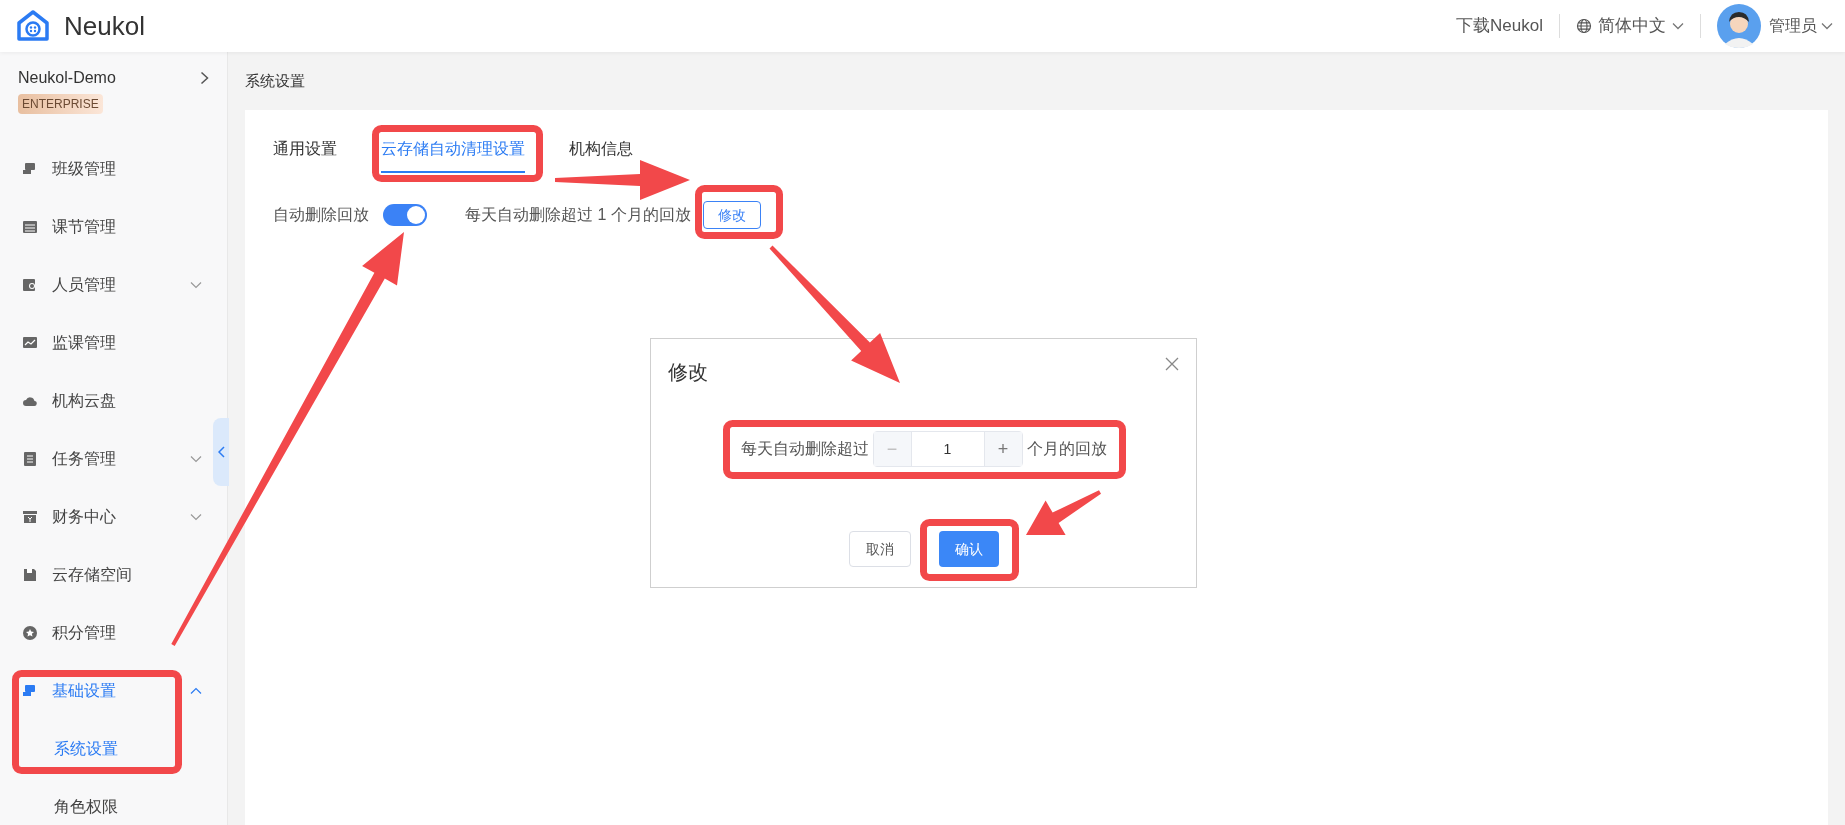 The height and width of the screenshot is (825, 1845). Describe the element at coordinates (1066, 449) in the screenshot. I see `field-suffix: 个月的回放` at that location.